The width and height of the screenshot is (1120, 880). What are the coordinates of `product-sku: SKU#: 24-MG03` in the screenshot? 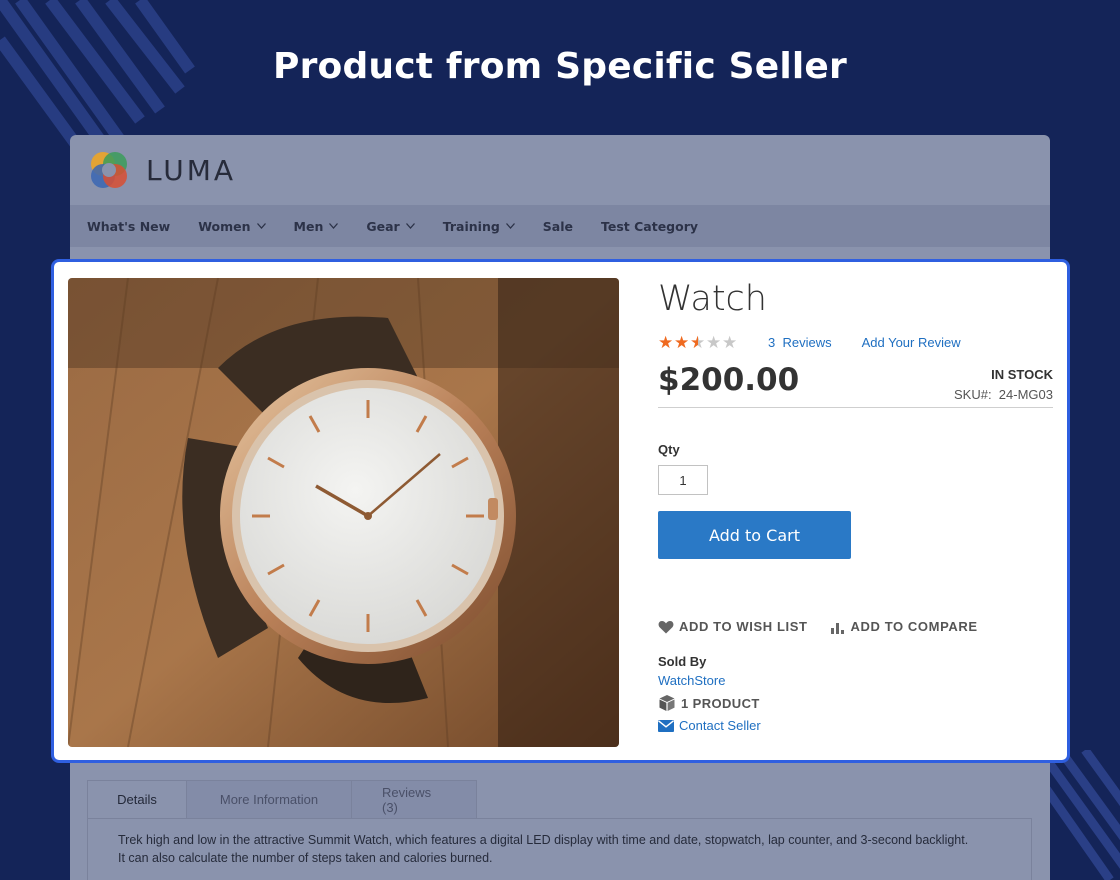 It's located at (1003, 394).